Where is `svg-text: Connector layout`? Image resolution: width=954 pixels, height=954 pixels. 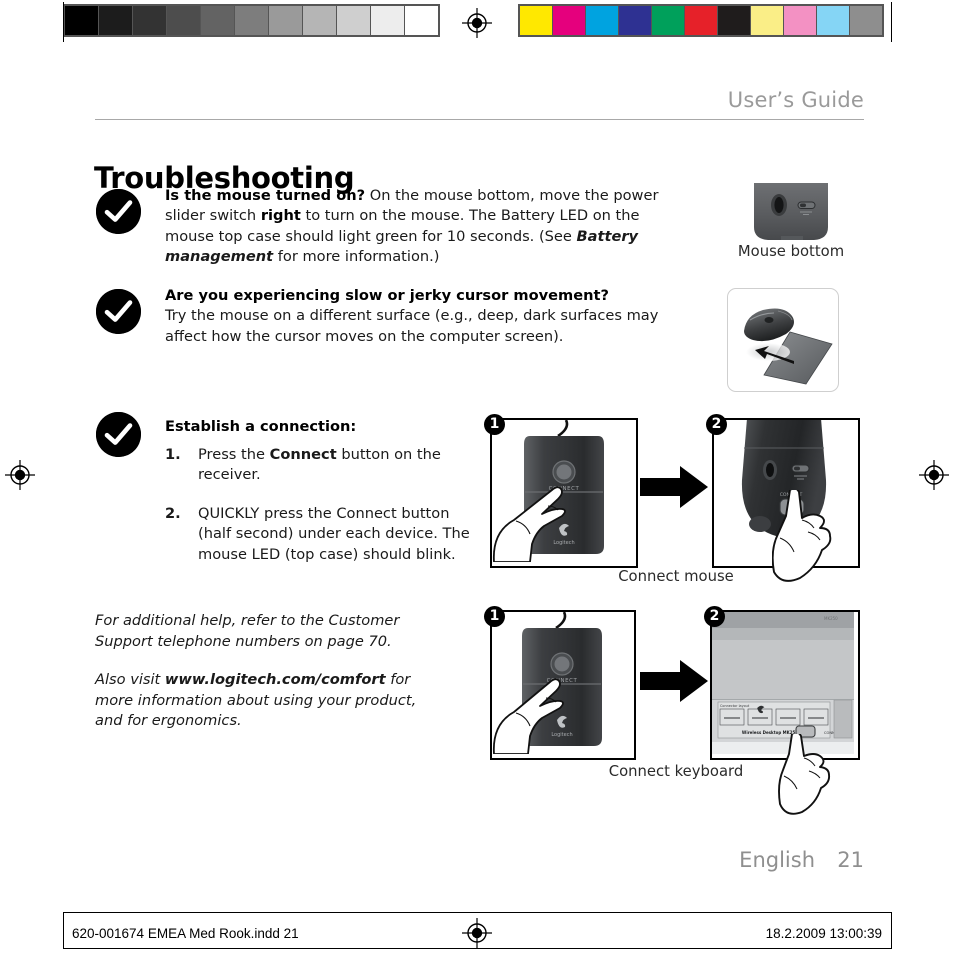
svg-text: Connector layout is located at coordinates (735, 706).